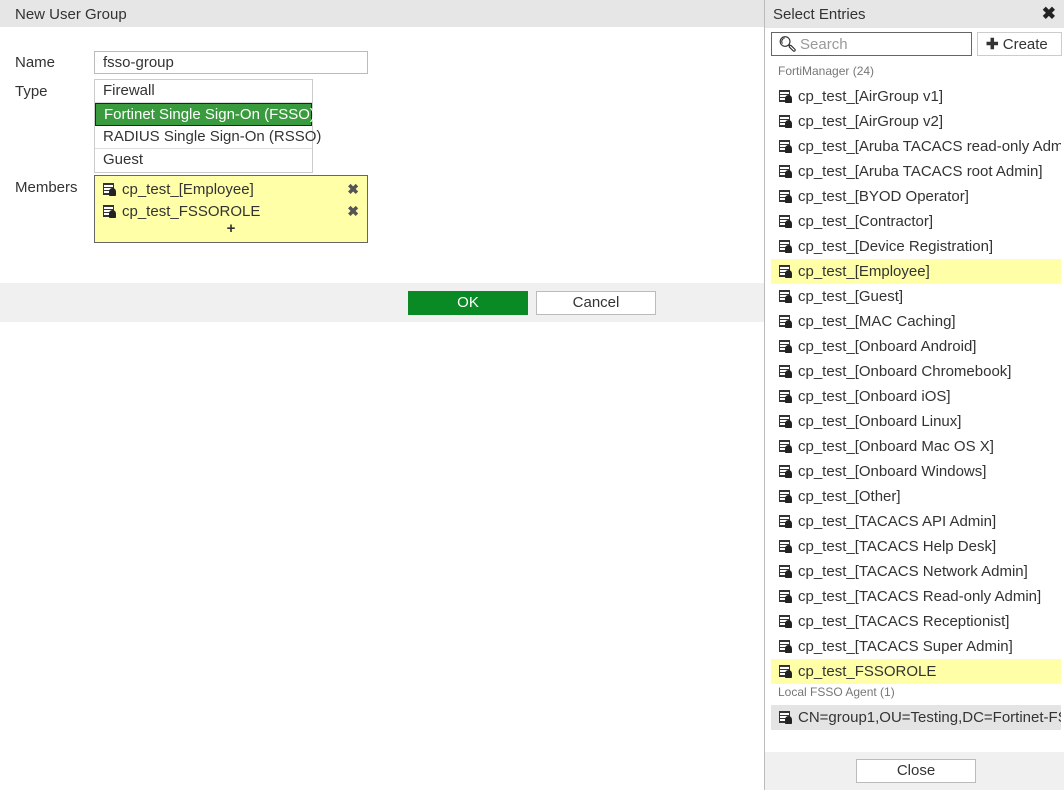 The width and height of the screenshot is (1064, 790). I want to click on entry-item: cp_test_[TACACS Read-only Admin], so click(916, 596).